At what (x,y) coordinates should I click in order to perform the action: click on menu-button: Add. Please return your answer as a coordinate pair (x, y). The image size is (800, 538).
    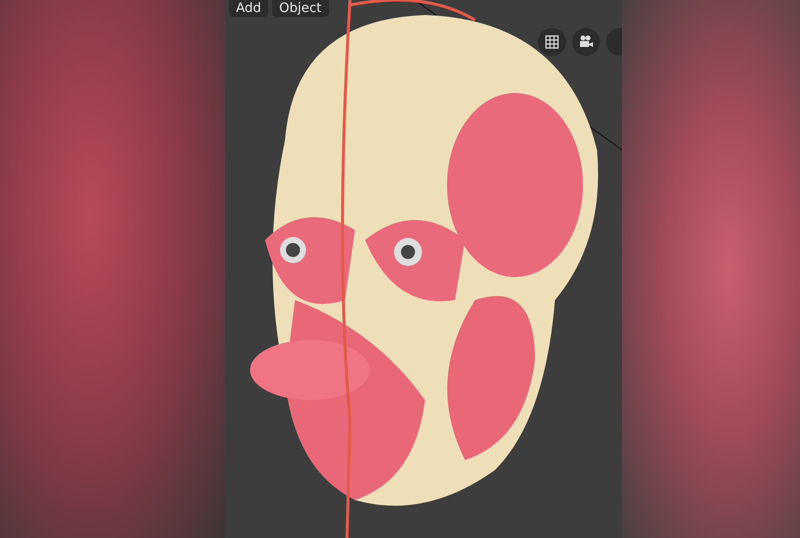
    Looking at the image, I should click on (248, 8).